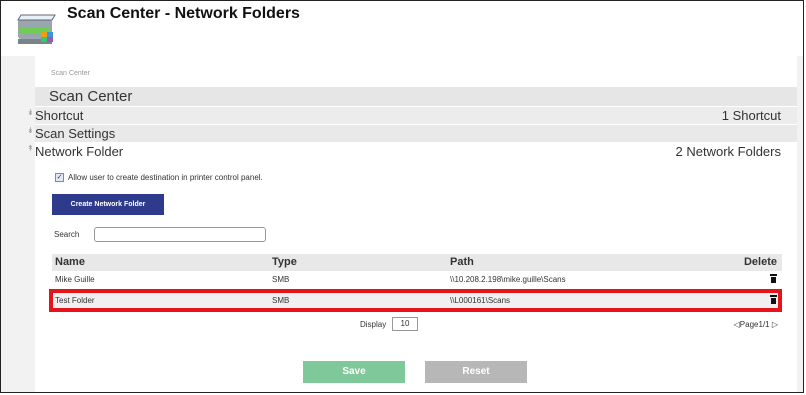  Describe the element at coordinates (91, 96) in the screenshot. I see `section-title: Scan Center` at that location.